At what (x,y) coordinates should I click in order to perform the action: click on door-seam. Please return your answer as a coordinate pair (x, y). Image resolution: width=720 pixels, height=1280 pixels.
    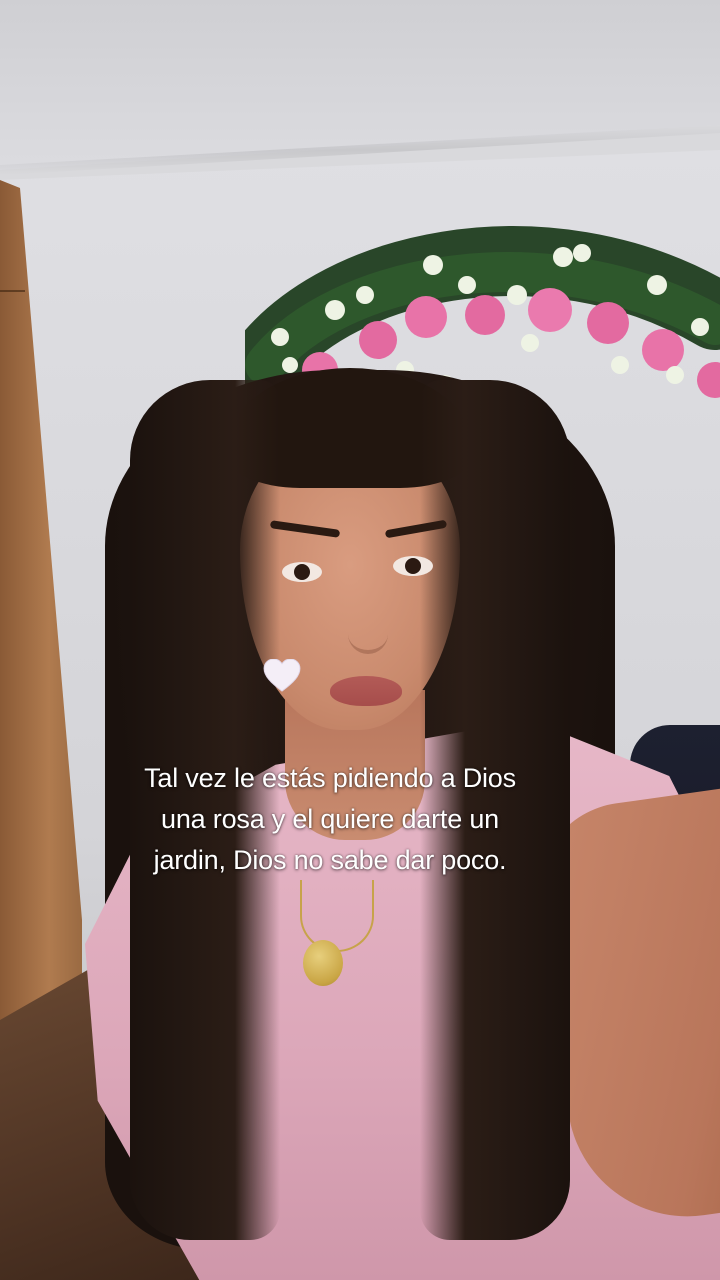
    Looking at the image, I should click on (12, 291).